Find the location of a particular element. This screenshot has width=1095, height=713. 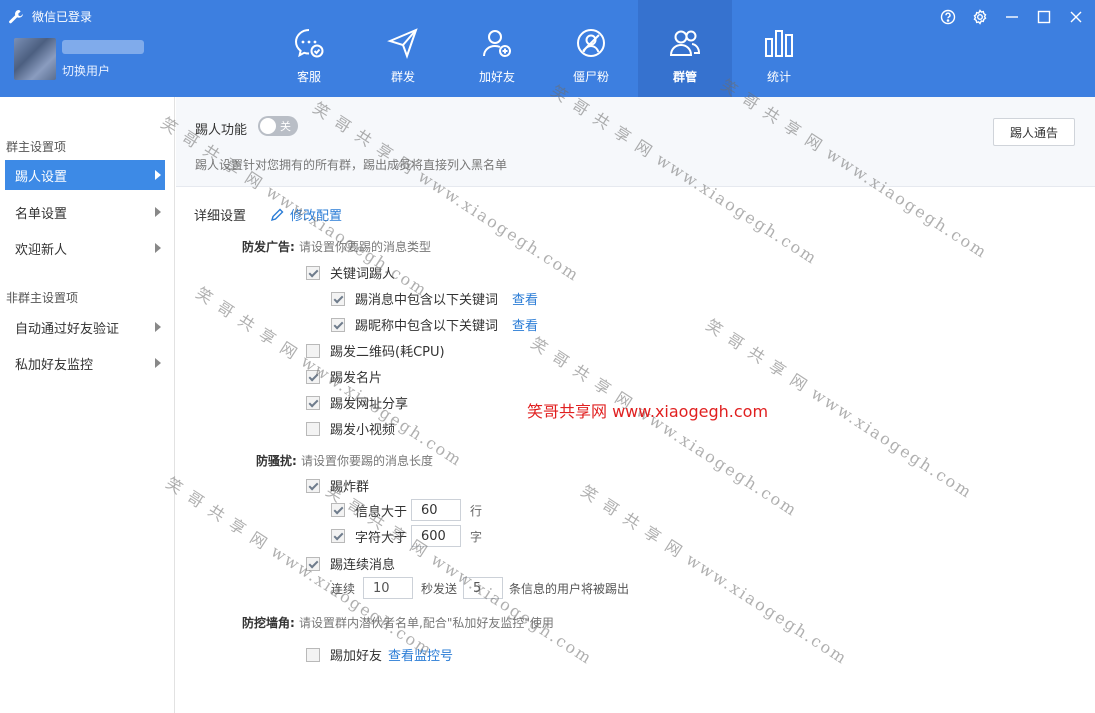

avatar is located at coordinates (35, 59).